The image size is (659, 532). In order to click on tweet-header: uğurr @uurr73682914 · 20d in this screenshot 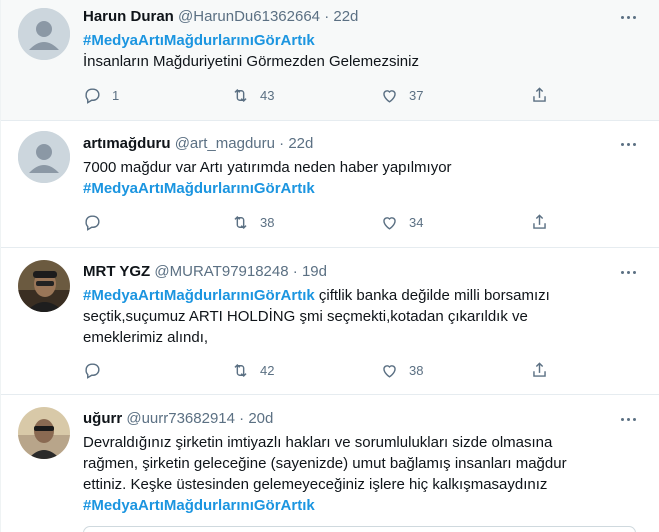, I will do `click(178, 419)`.